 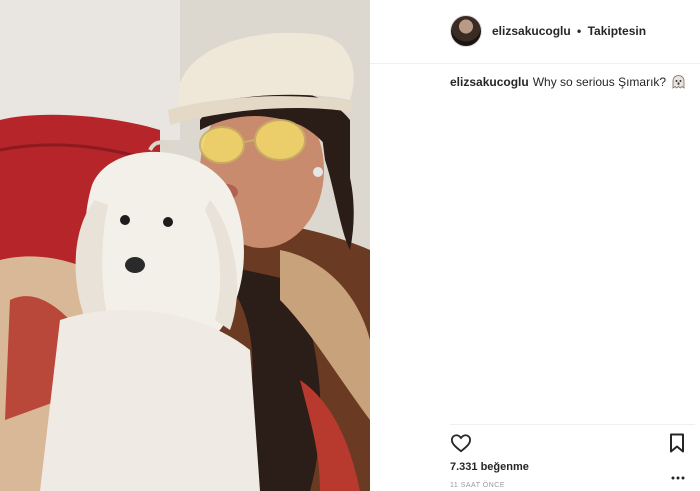 What do you see at coordinates (678, 82) in the screenshot?
I see `ghost-emoji-icon` at bounding box center [678, 82].